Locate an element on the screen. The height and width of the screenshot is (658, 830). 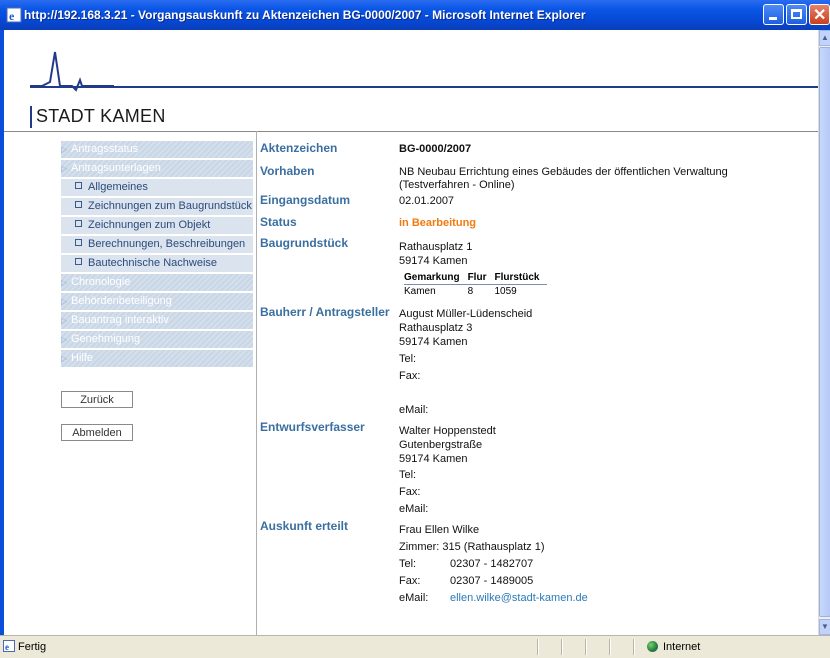
sidebar-item-label: Hilfe is located at coordinates (82, 358).